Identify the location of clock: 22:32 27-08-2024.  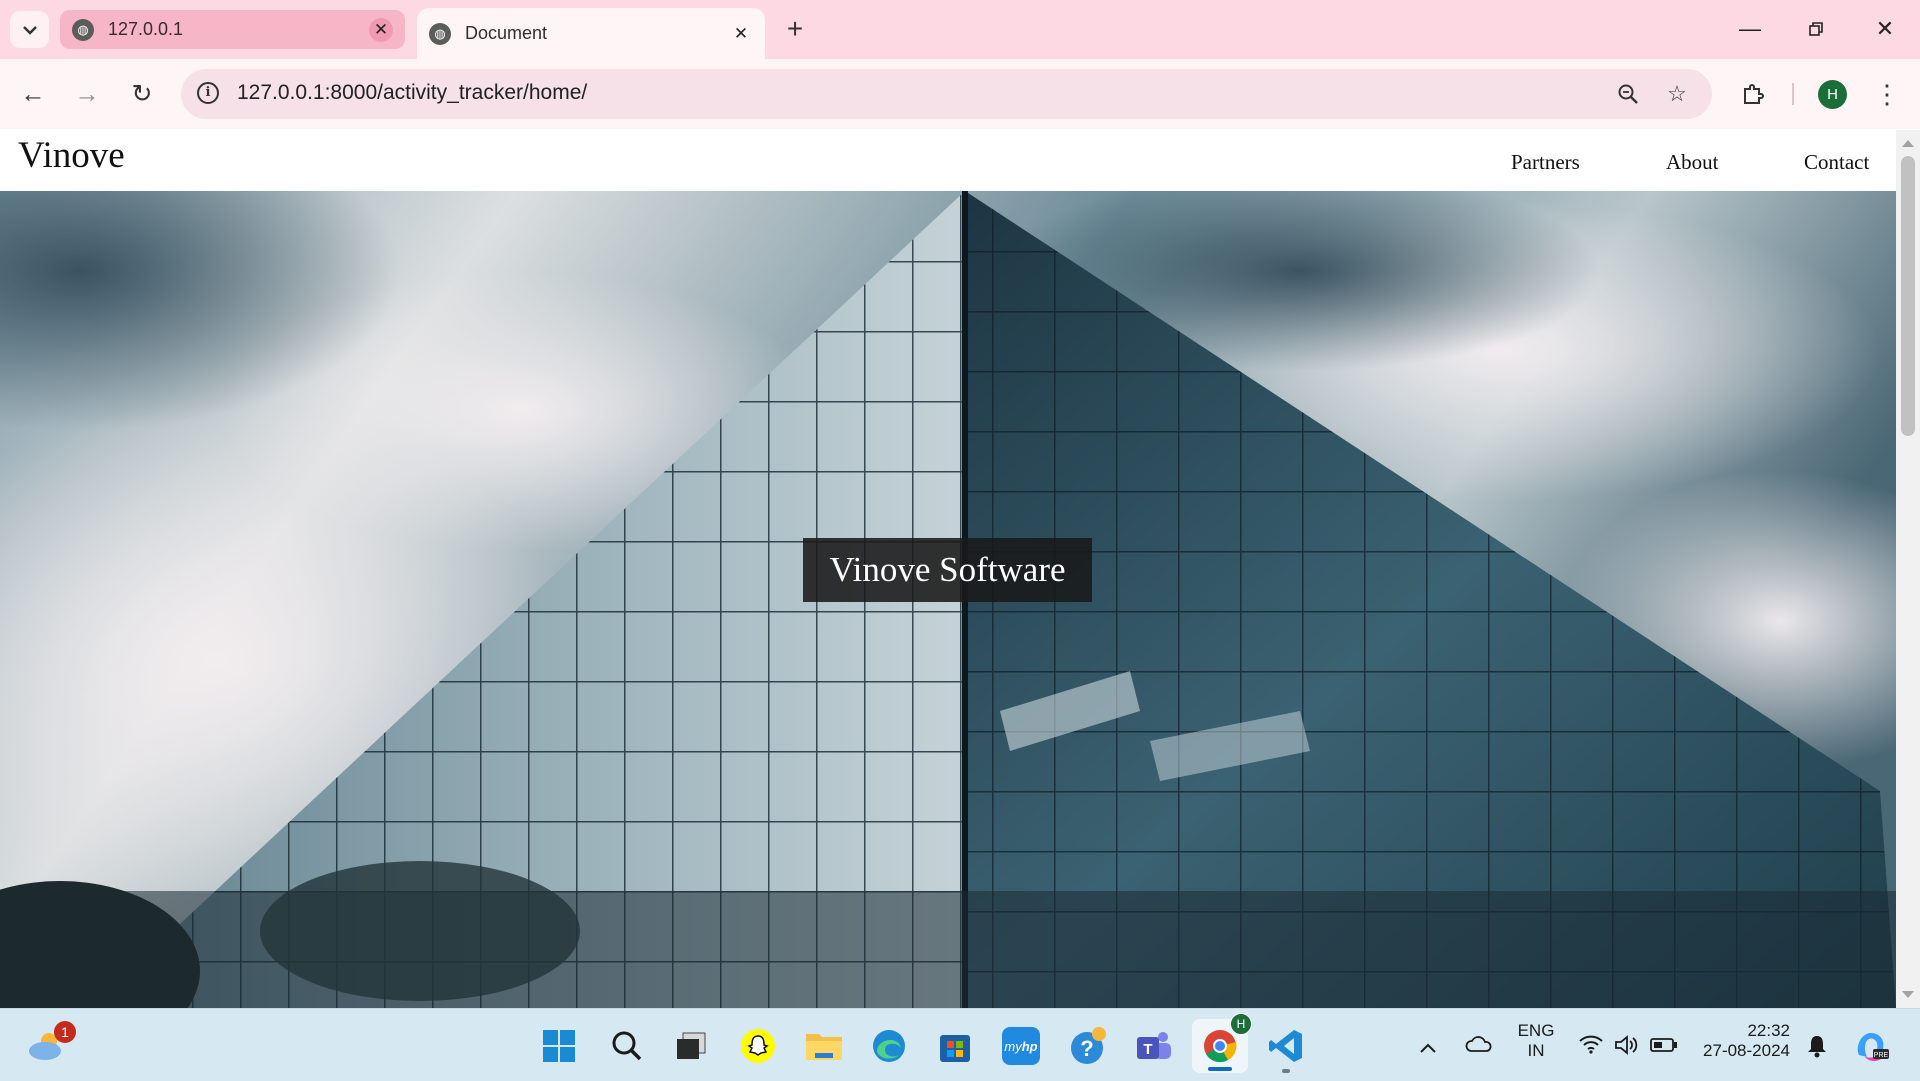
(1744, 1041).